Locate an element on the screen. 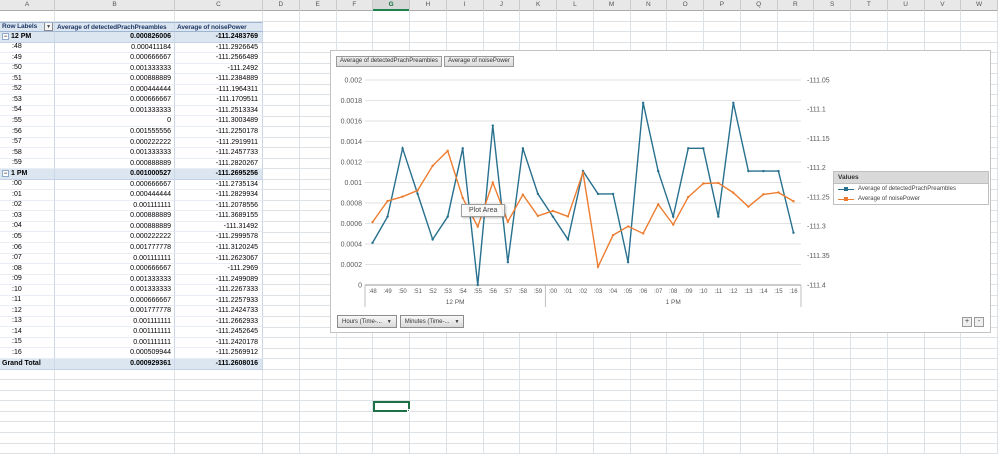 The height and width of the screenshot is (454, 998). pivot-cell-noise-power: -111.2662933 is located at coordinates (219, 322).